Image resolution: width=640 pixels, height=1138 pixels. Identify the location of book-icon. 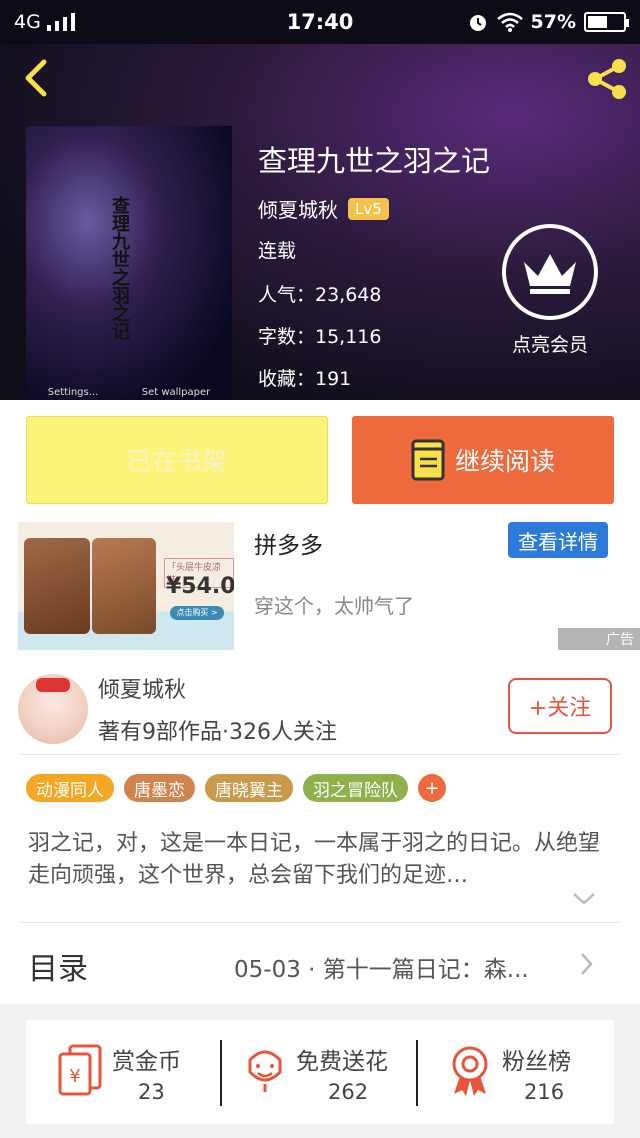
(428, 460).